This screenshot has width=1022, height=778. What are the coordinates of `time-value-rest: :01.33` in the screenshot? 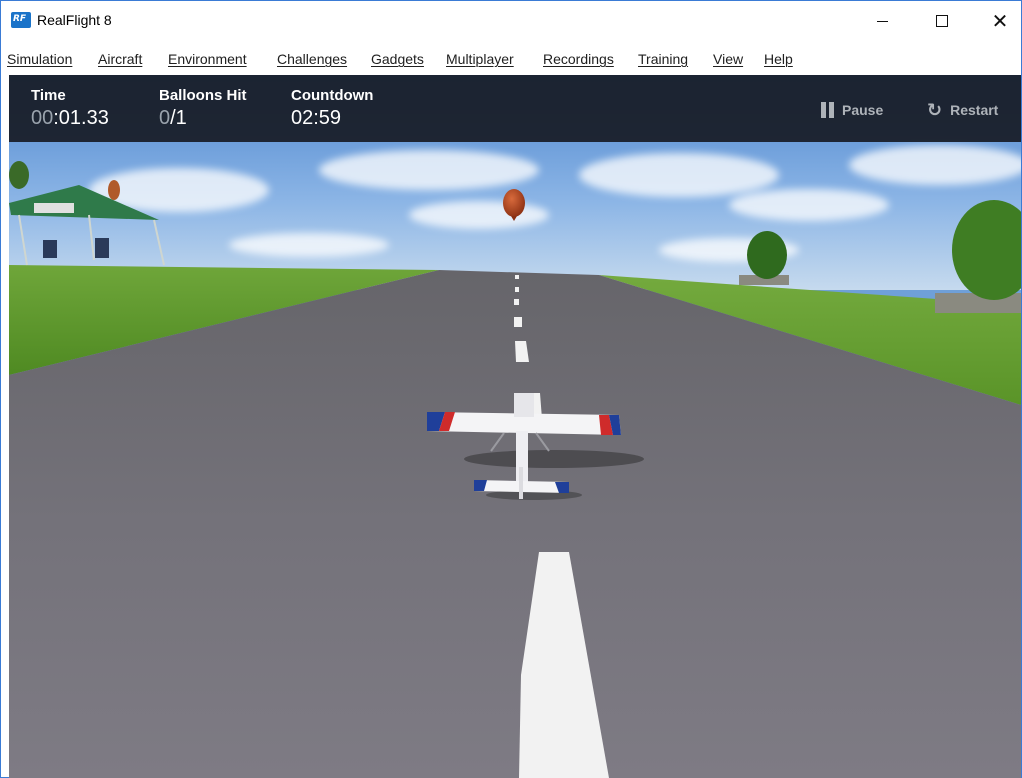 It's located at (81, 118).